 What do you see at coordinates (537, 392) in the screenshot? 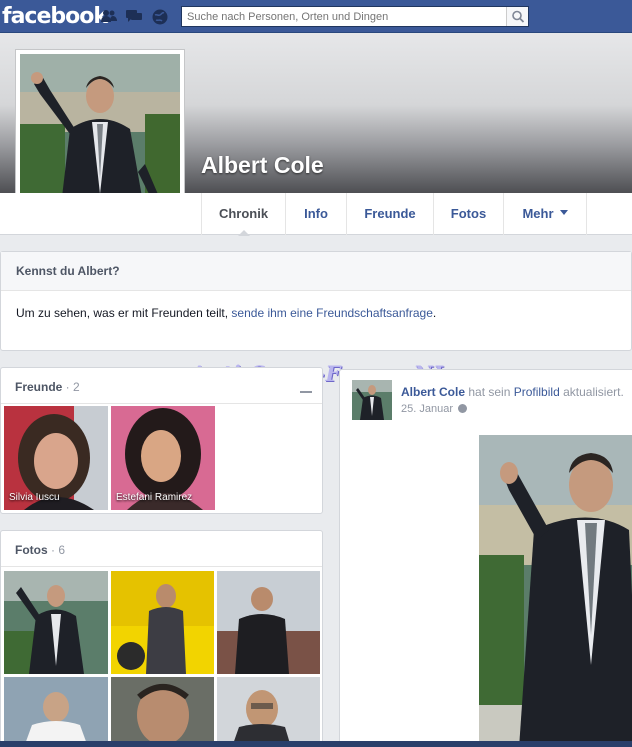
I see `profile-picture-link: Profilbild` at bounding box center [537, 392].